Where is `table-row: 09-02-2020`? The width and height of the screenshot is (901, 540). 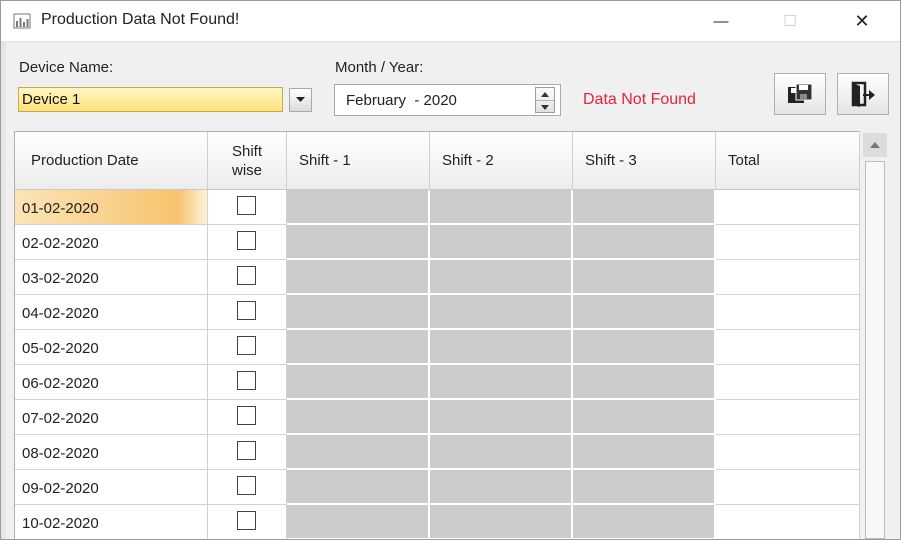 table-row: 09-02-2020 is located at coordinates (437, 487).